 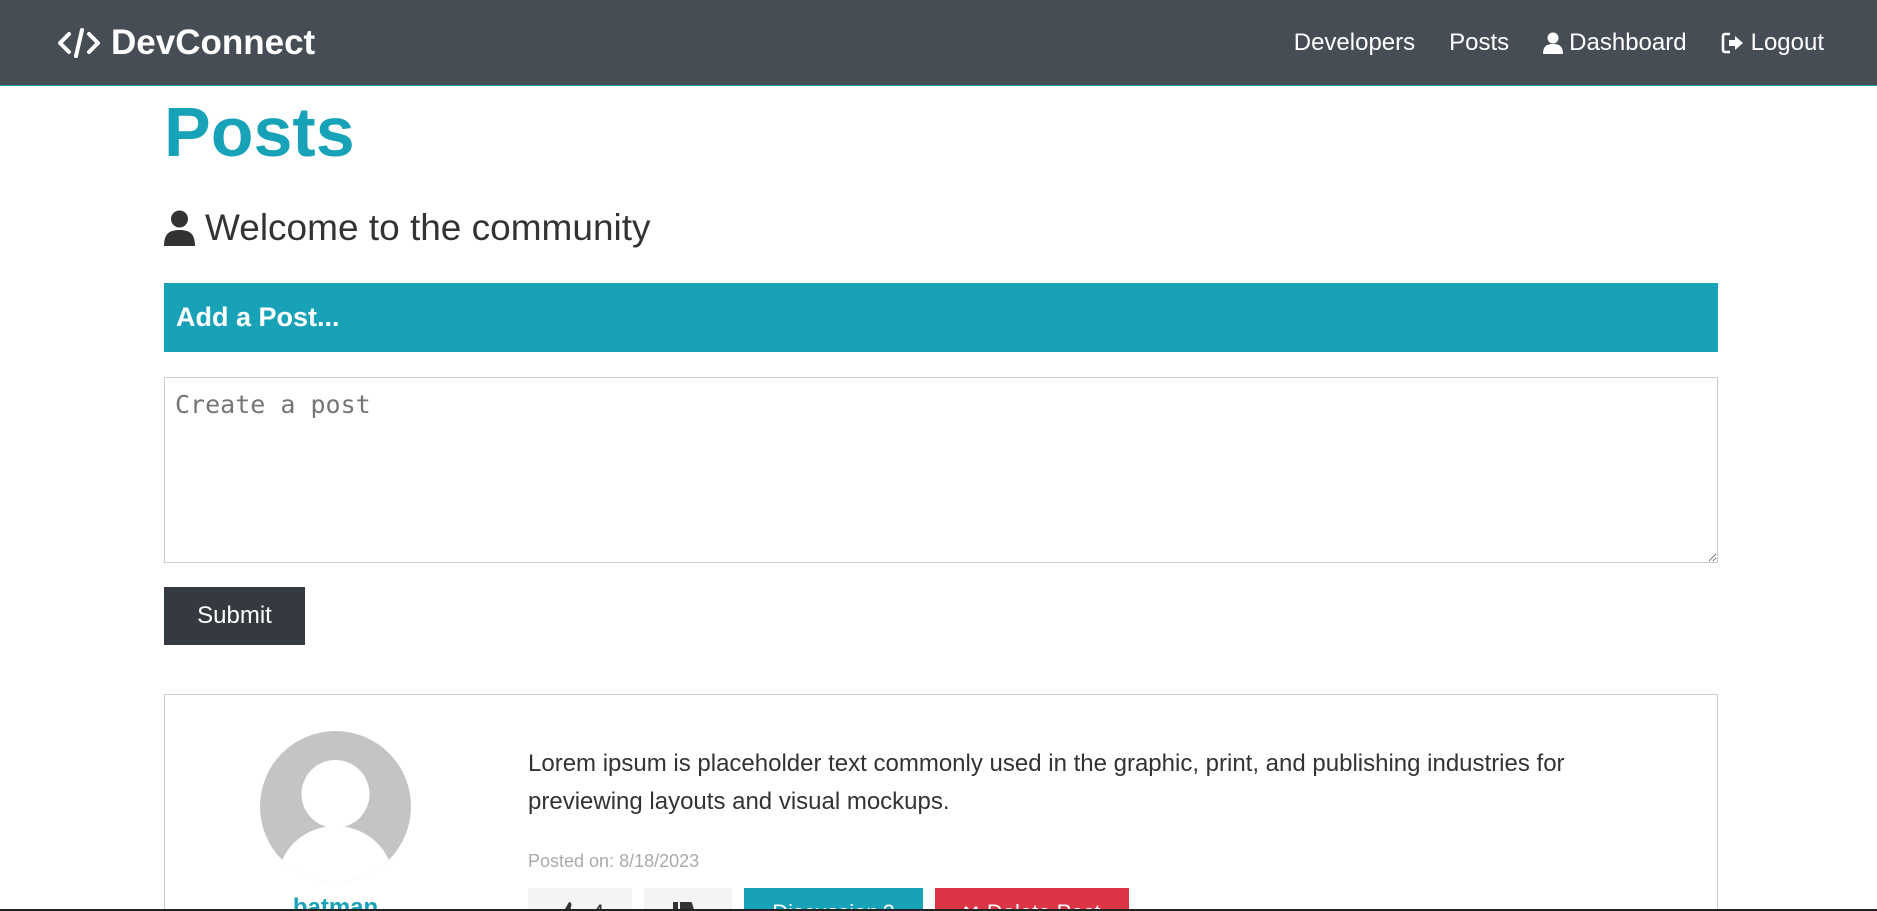 I want to click on avatar, so click(x=335, y=806).